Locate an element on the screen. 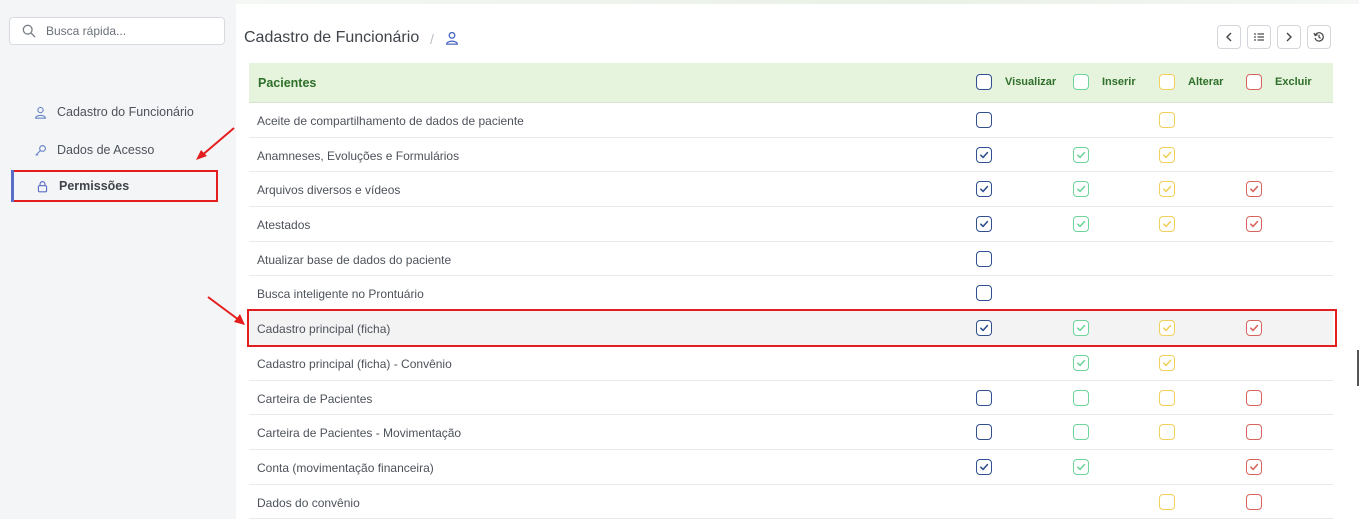 Image resolution: width=1359 pixels, height=519 pixels. previous-button is located at coordinates (1229, 37).